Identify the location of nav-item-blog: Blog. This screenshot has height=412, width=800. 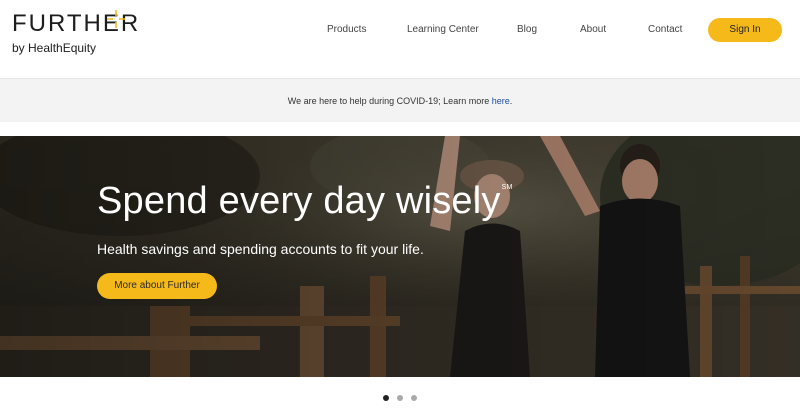
(527, 29).